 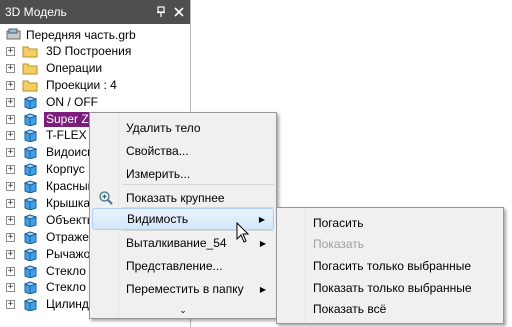 I want to click on tree-item-label: Рычажо, so click(x=68, y=254).